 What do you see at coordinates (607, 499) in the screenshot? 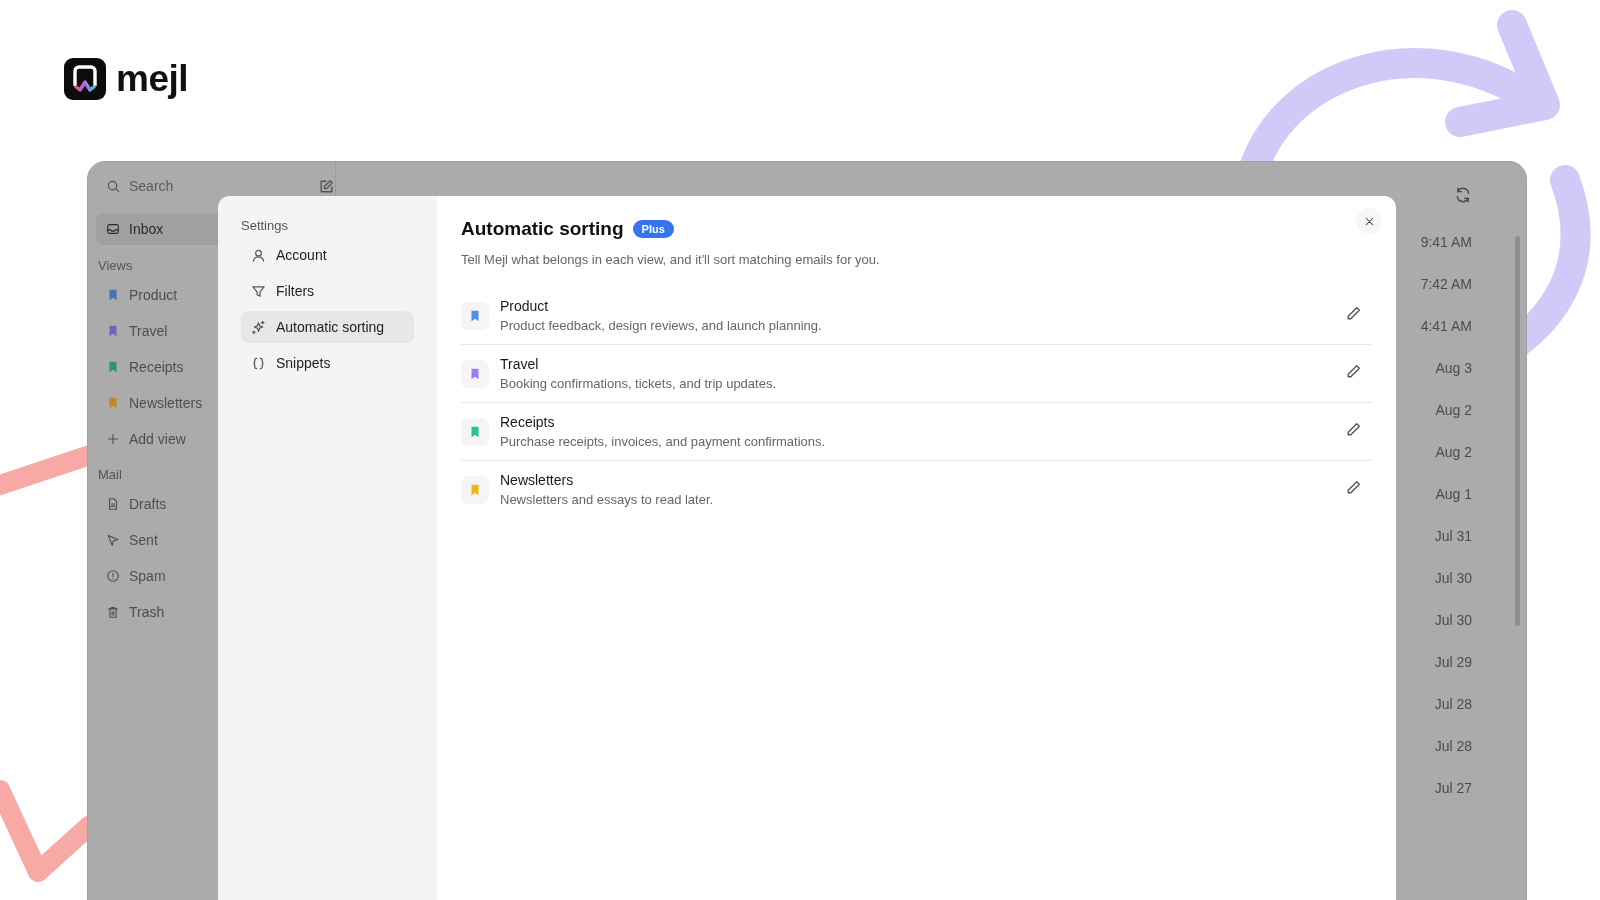
I see `view-description: Newsletters and essays to read later.` at bounding box center [607, 499].